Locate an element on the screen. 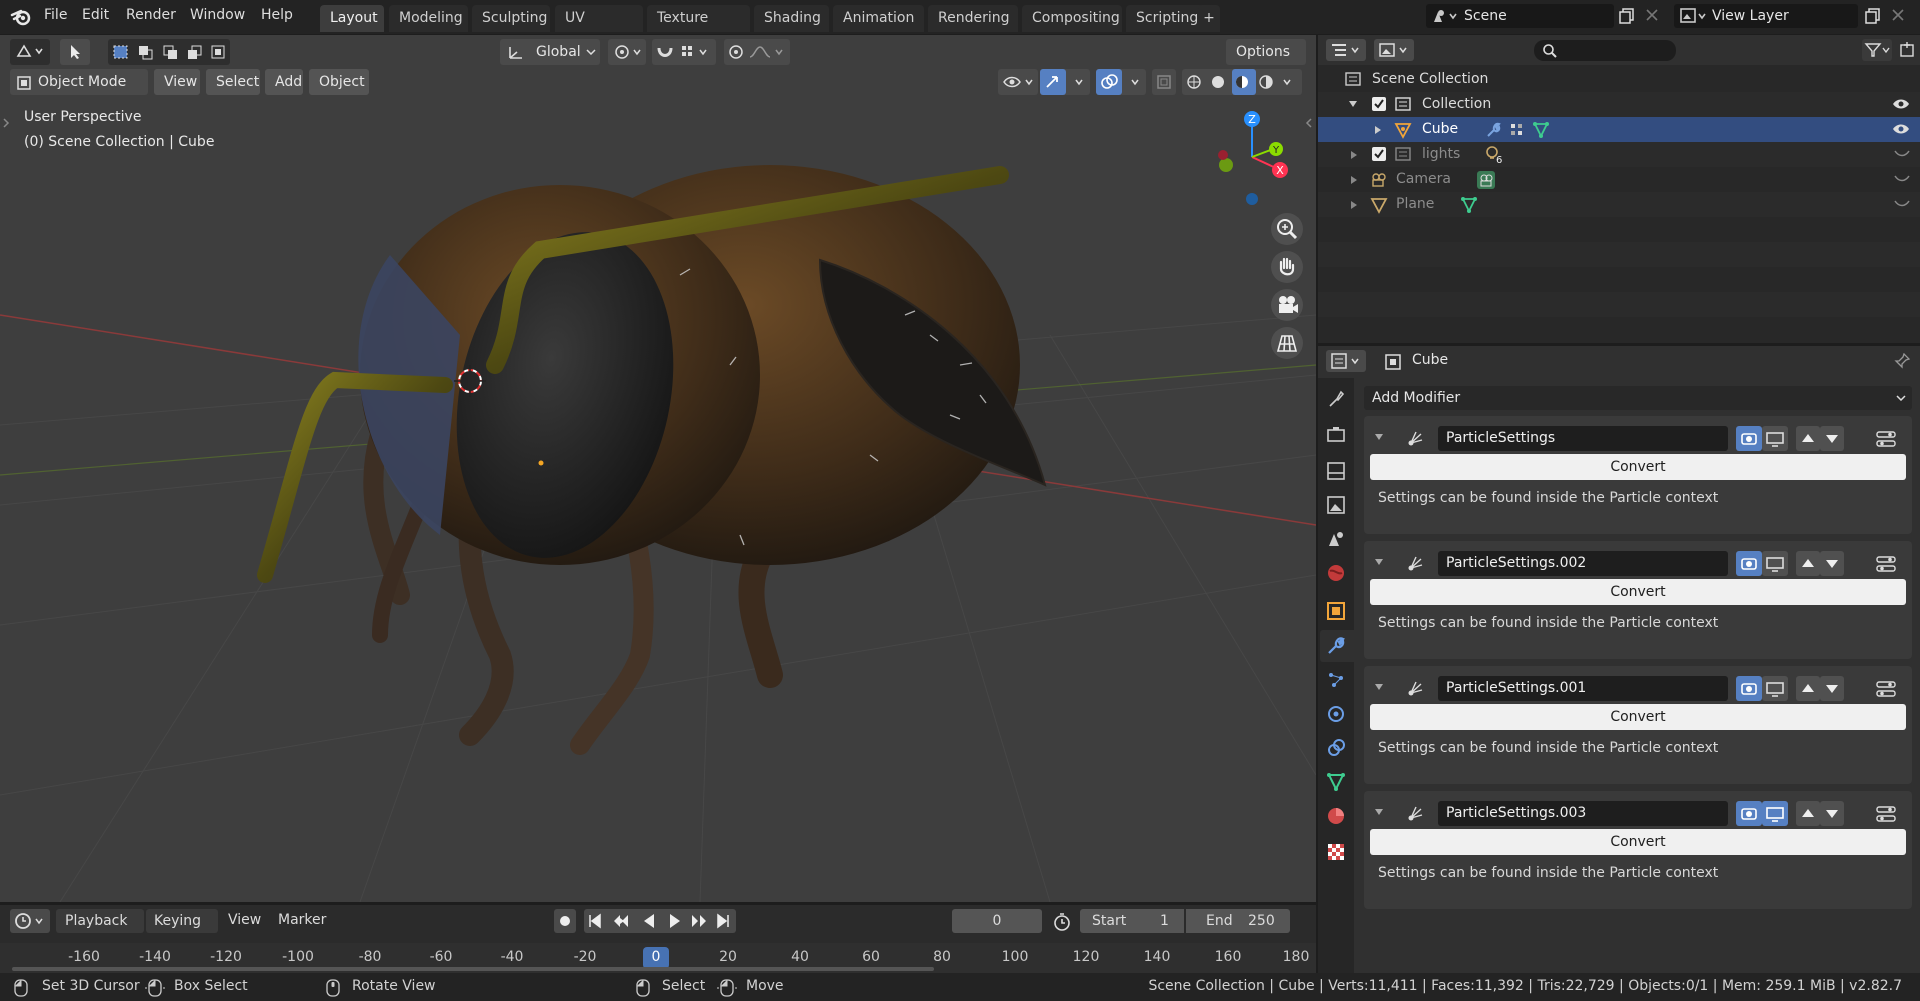 The height and width of the screenshot is (1001, 1920). camera-view-button is located at coordinates (1287, 305).